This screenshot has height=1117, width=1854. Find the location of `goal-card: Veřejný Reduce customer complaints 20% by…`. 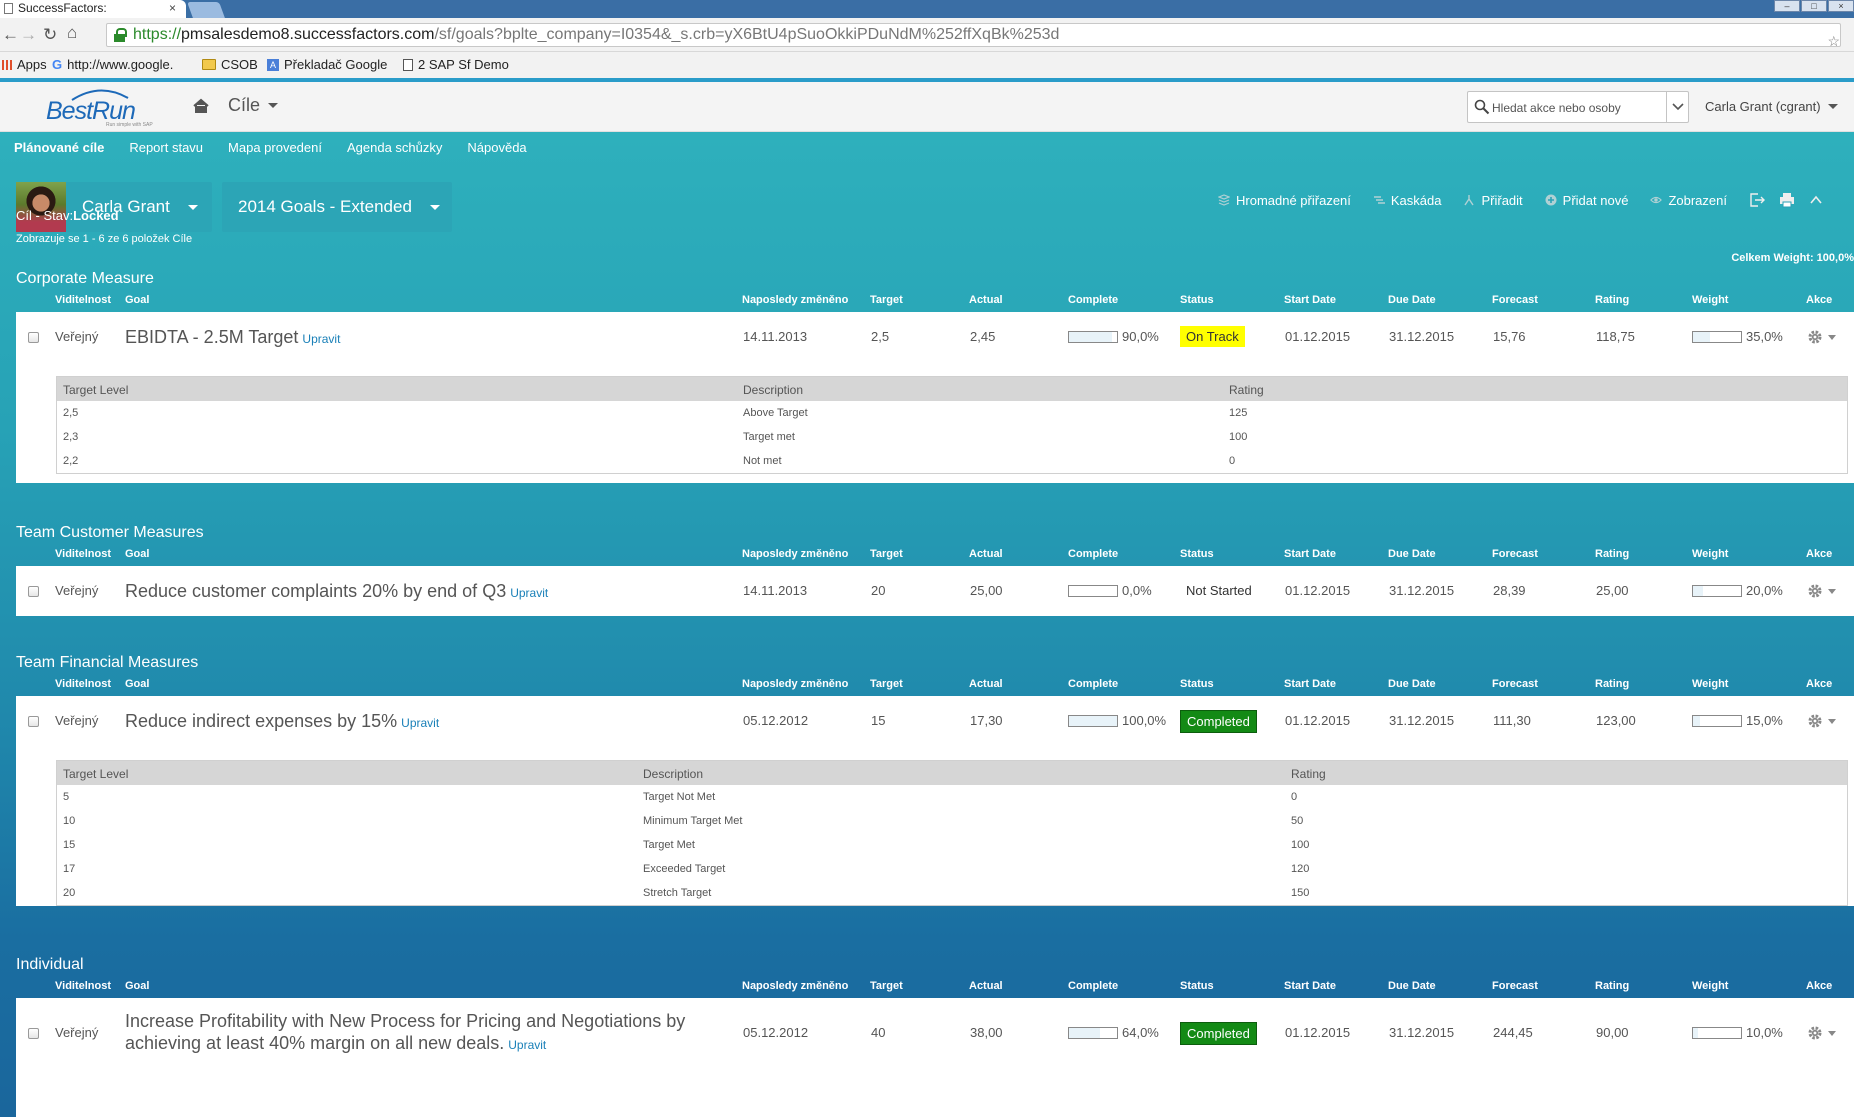

goal-card: Veřejný Reduce customer complaints 20% by… is located at coordinates (935, 591).